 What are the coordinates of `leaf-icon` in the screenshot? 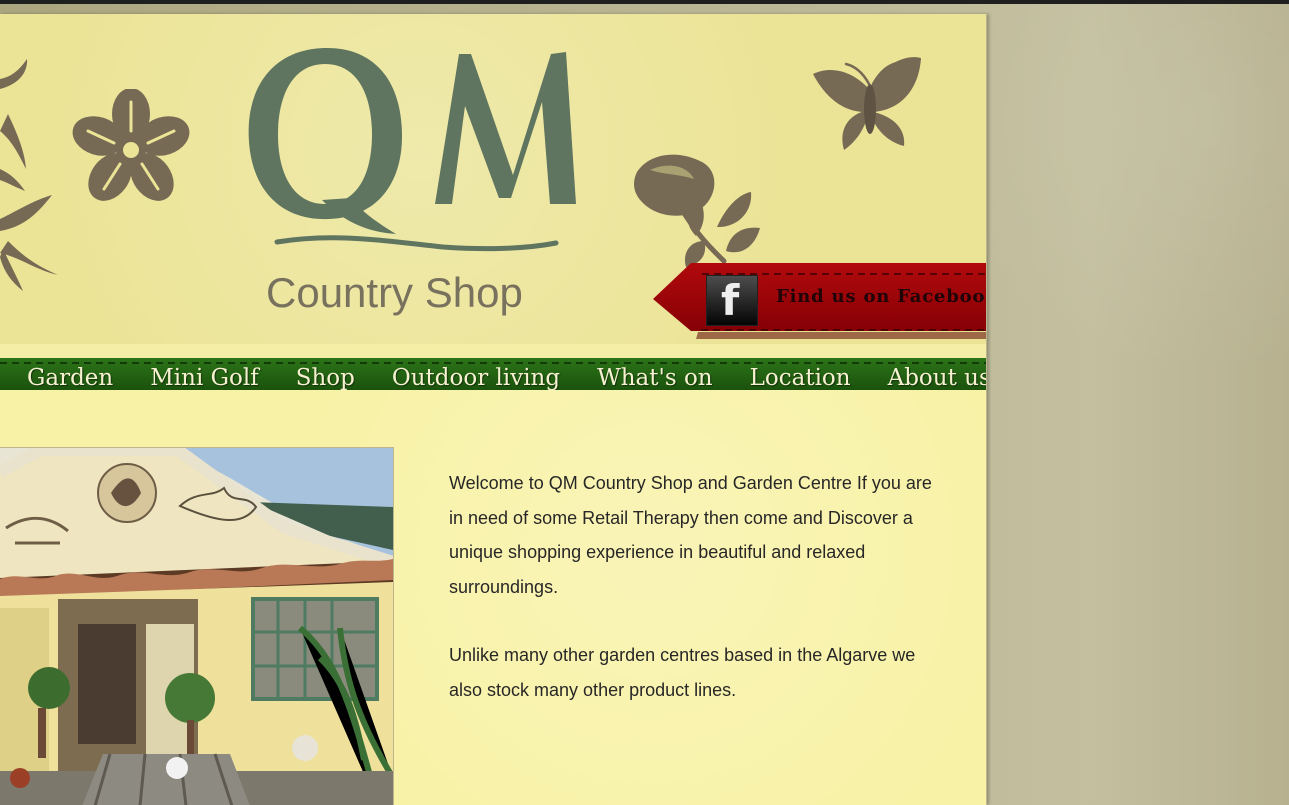 It's located at (29, 175).